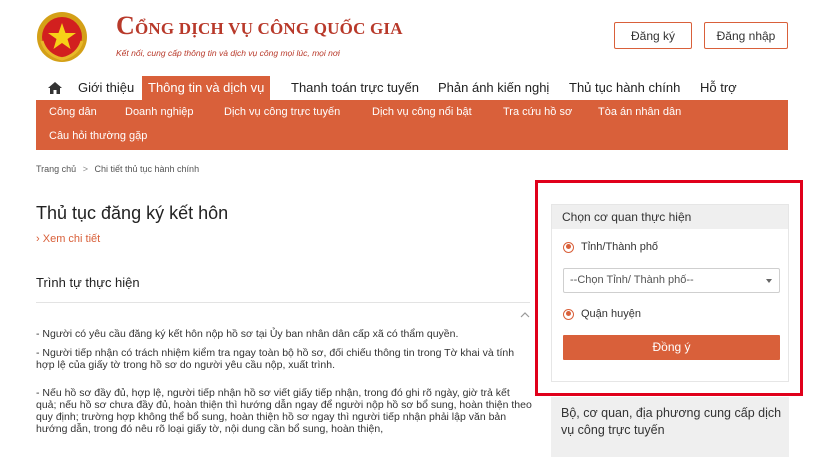 The image size is (823, 457). What do you see at coordinates (355, 88) in the screenshot?
I see `nav-item-thanh-toan: Thanh toán trực tuyến` at bounding box center [355, 88].